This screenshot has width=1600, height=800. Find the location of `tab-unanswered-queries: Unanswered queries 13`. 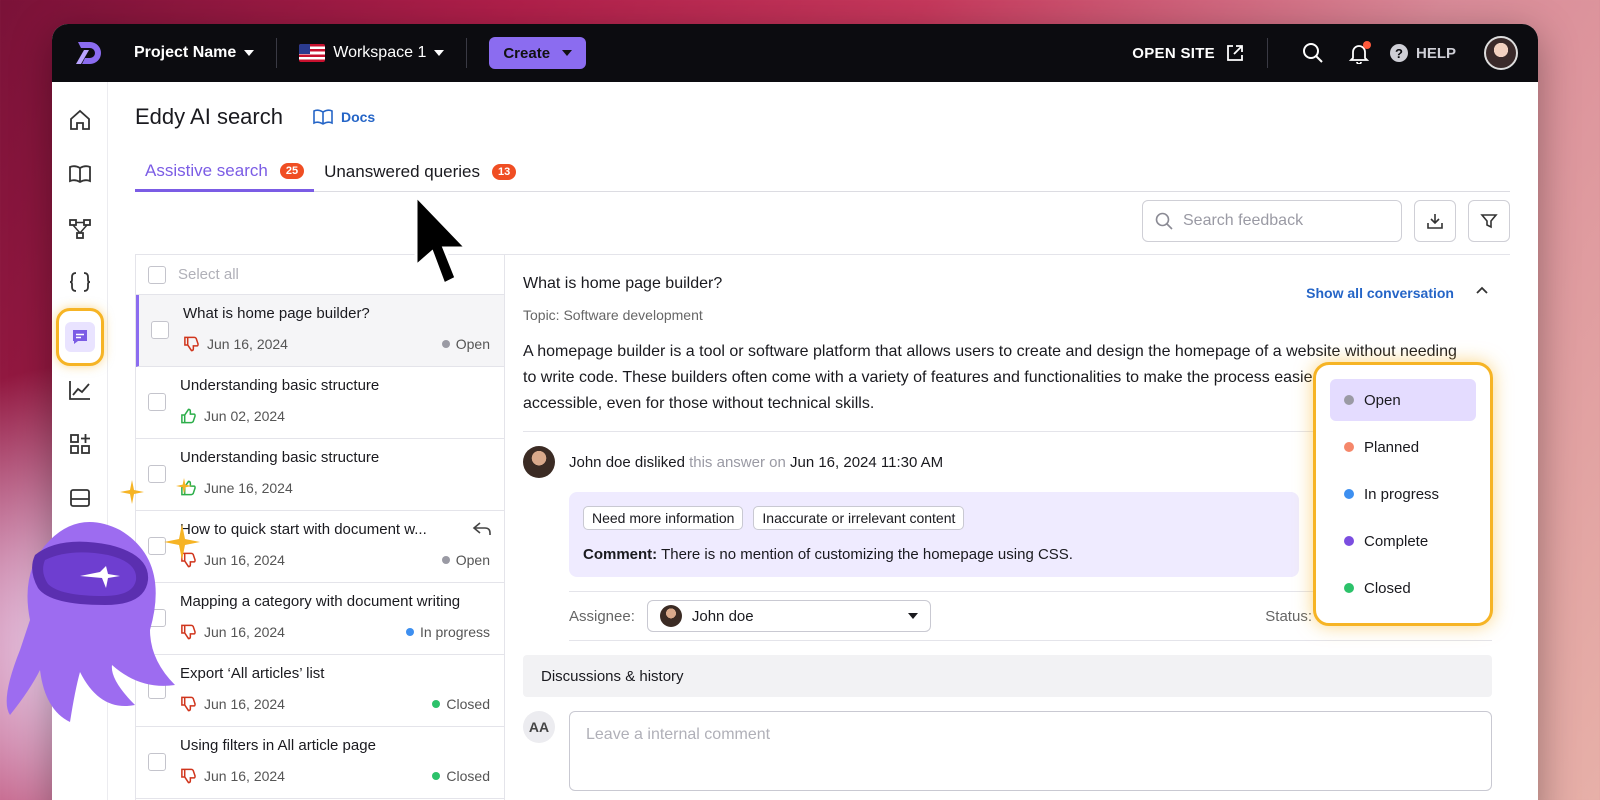

tab-unanswered-queries: Unanswered queries 13 is located at coordinates (420, 172).